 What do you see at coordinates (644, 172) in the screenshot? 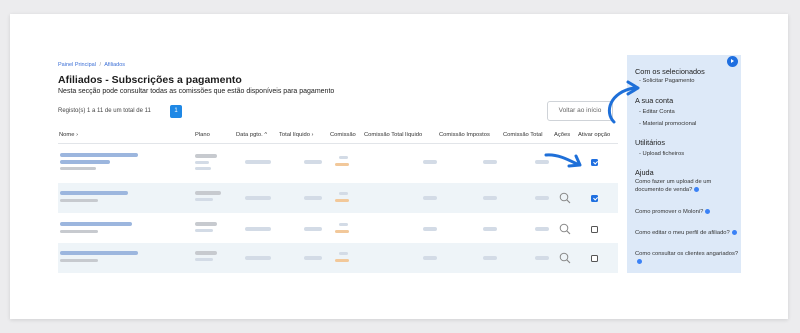
I see `sidebar-section-help: Ajuda` at bounding box center [644, 172].